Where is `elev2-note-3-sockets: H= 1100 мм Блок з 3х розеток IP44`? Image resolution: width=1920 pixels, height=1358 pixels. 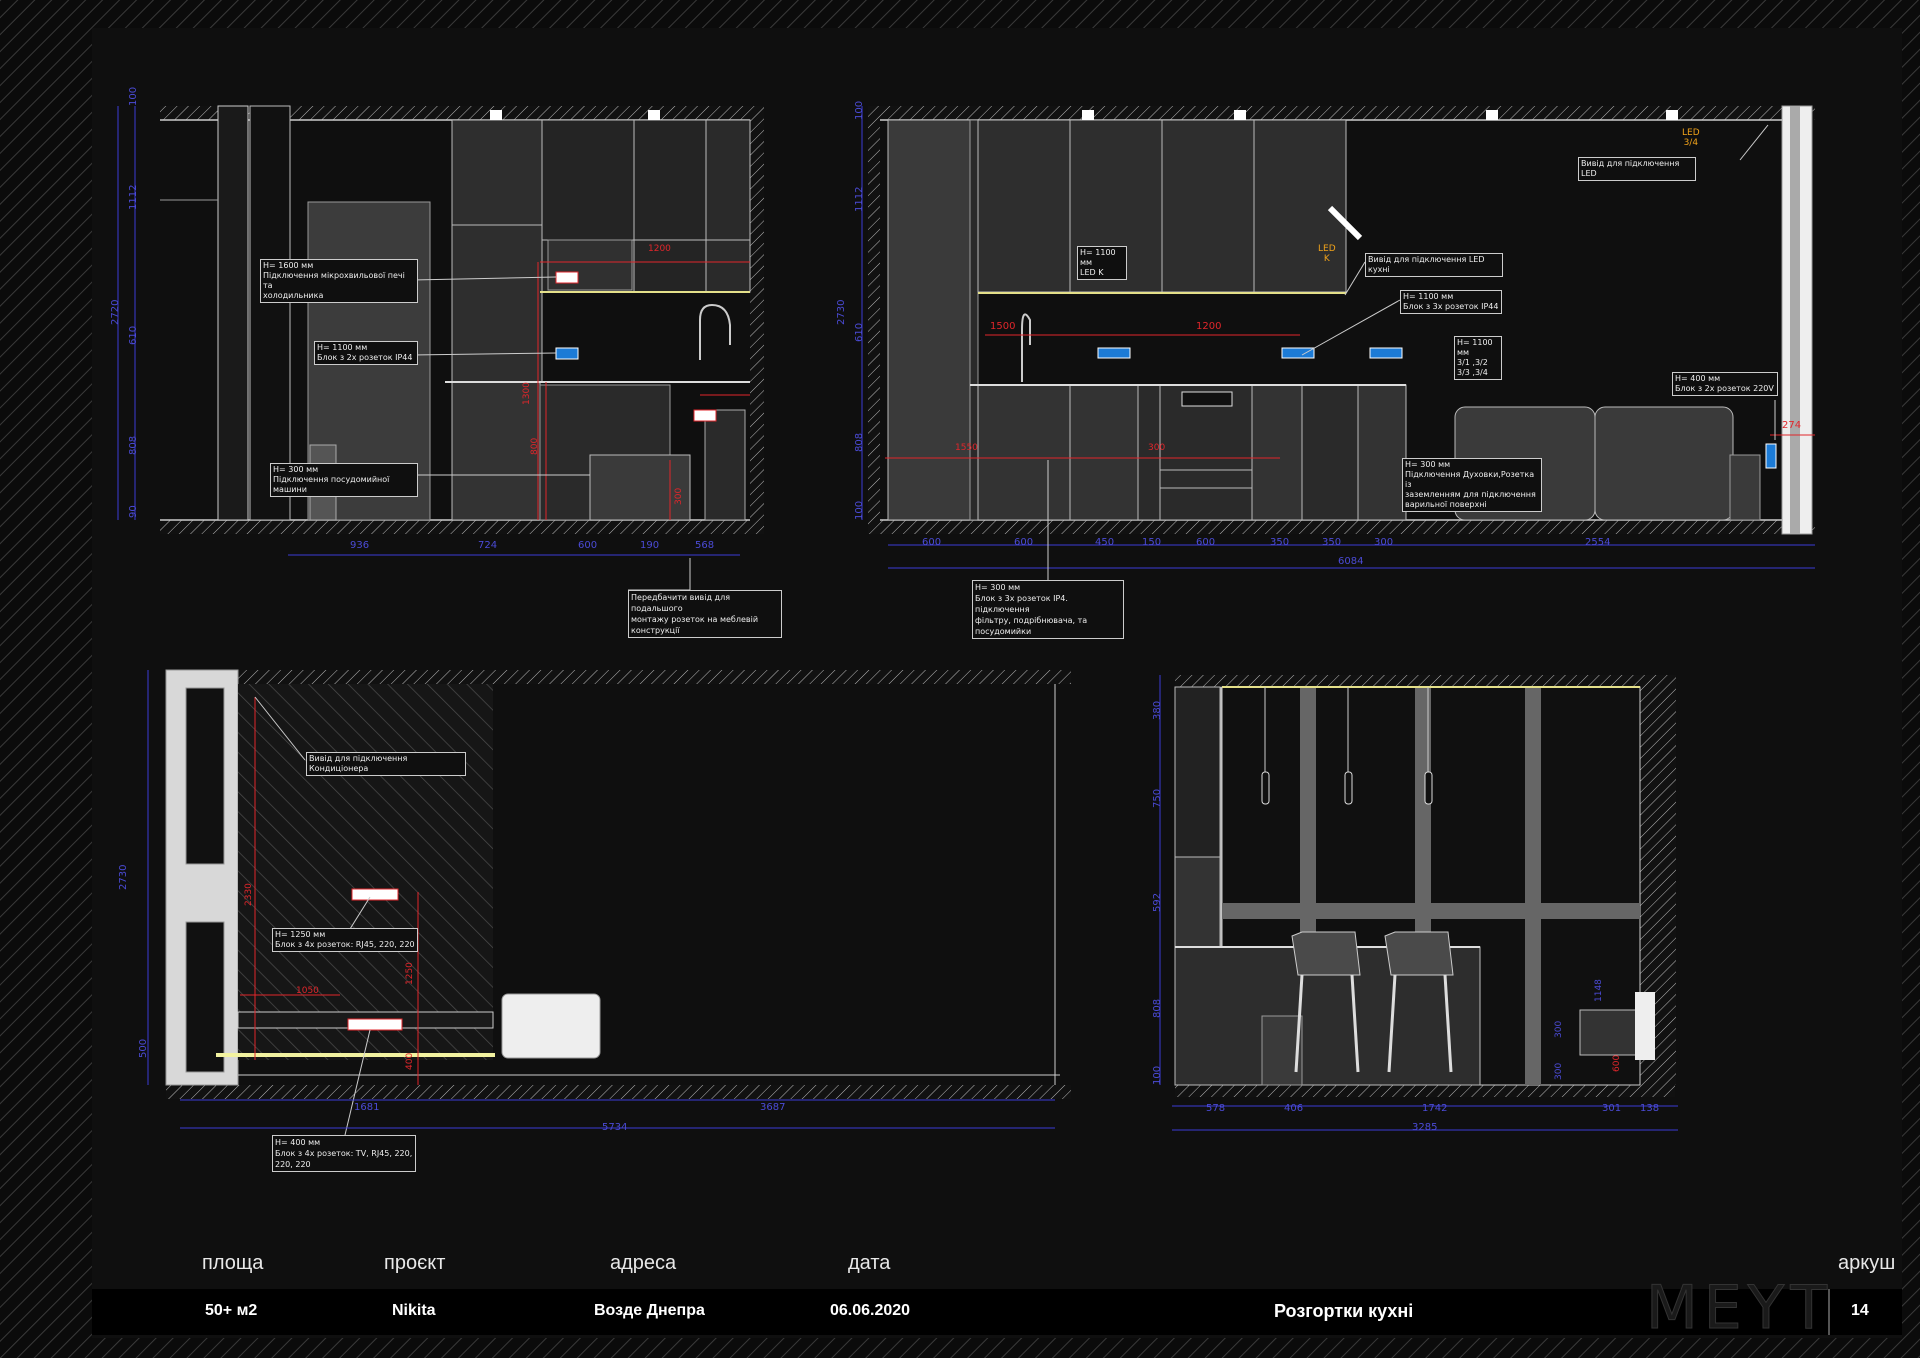
elev2-note-3-sockets: H= 1100 мм Блок з 3х розеток IP44 is located at coordinates (1451, 302).